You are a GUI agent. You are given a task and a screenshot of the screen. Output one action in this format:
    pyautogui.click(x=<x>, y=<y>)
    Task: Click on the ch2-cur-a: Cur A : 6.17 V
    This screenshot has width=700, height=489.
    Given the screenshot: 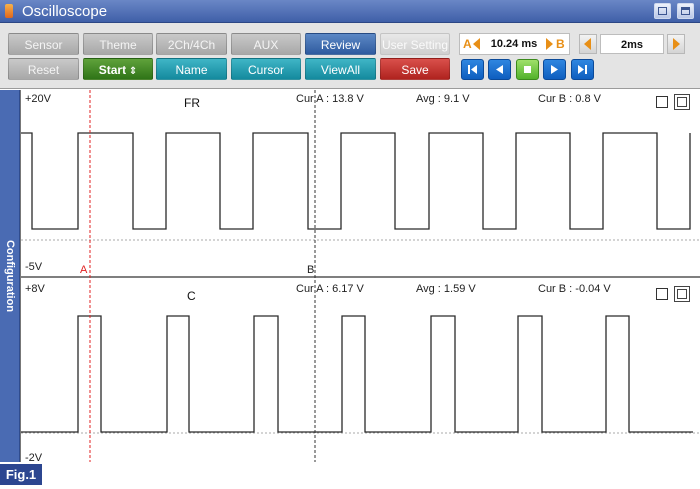 What is the action you would take?
    pyautogui.click(x=330, y=289)
    